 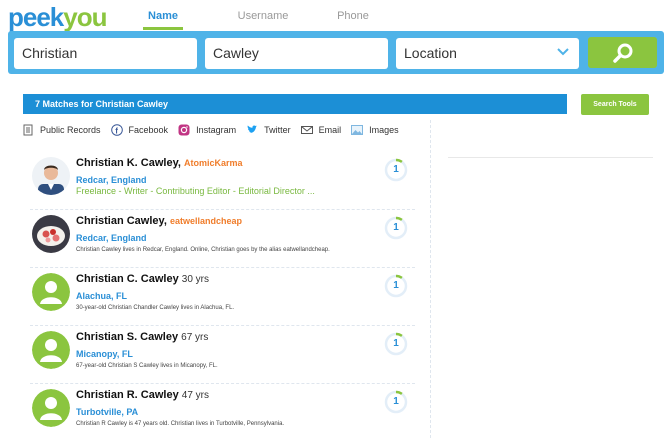 I want to click on filter-instagram: Instagram, so click(x=207, y=130).